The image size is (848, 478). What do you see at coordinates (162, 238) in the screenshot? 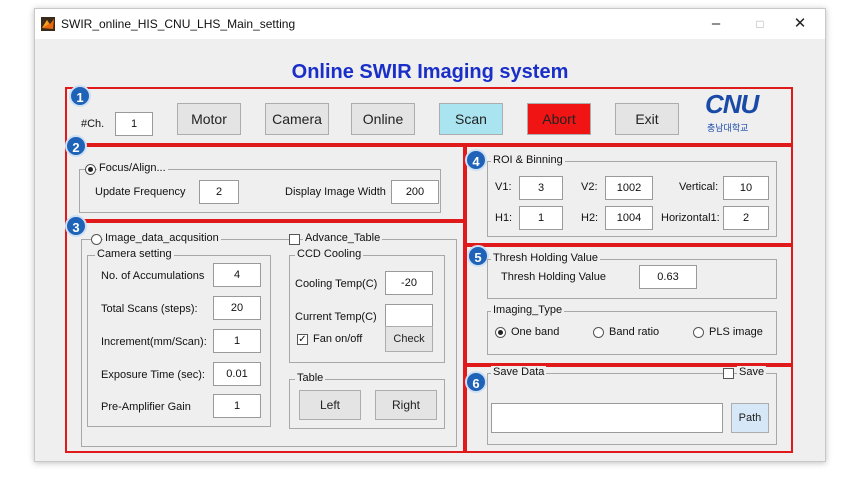
I see `acquisition-radio-label: Image_data_acqusition` at bounding box center [162, 238].